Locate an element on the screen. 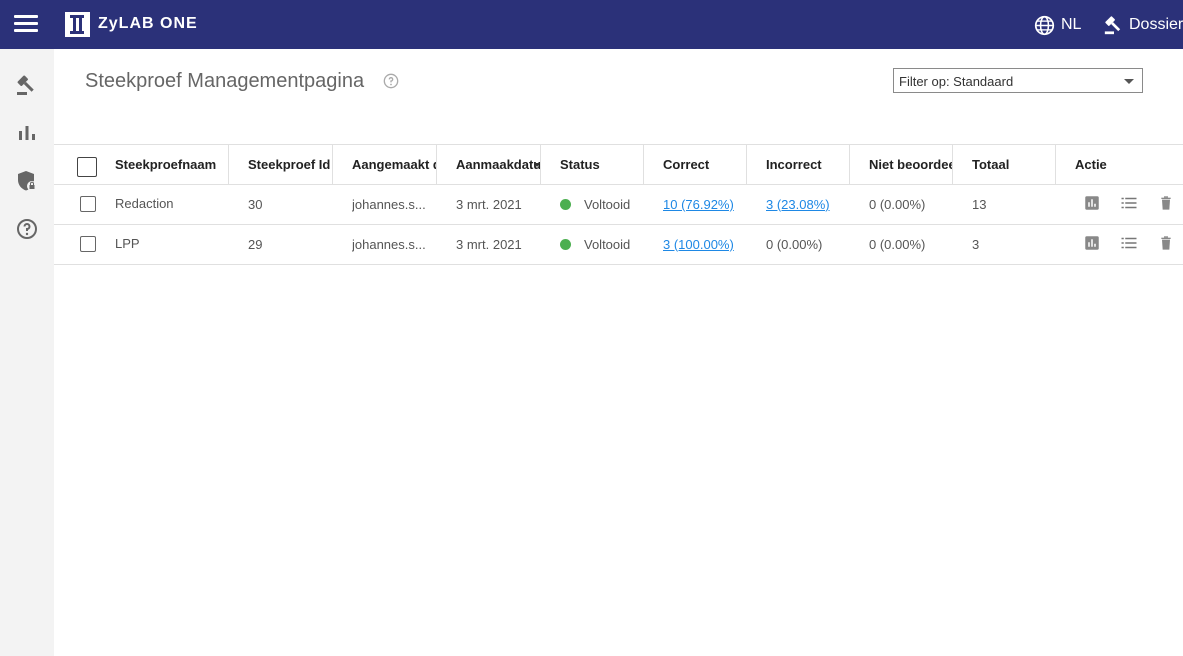 This screenshot has width=1183, height=656. top-bar: ZyLAB ONE NL Dossier is located at coordinates (591, 24).